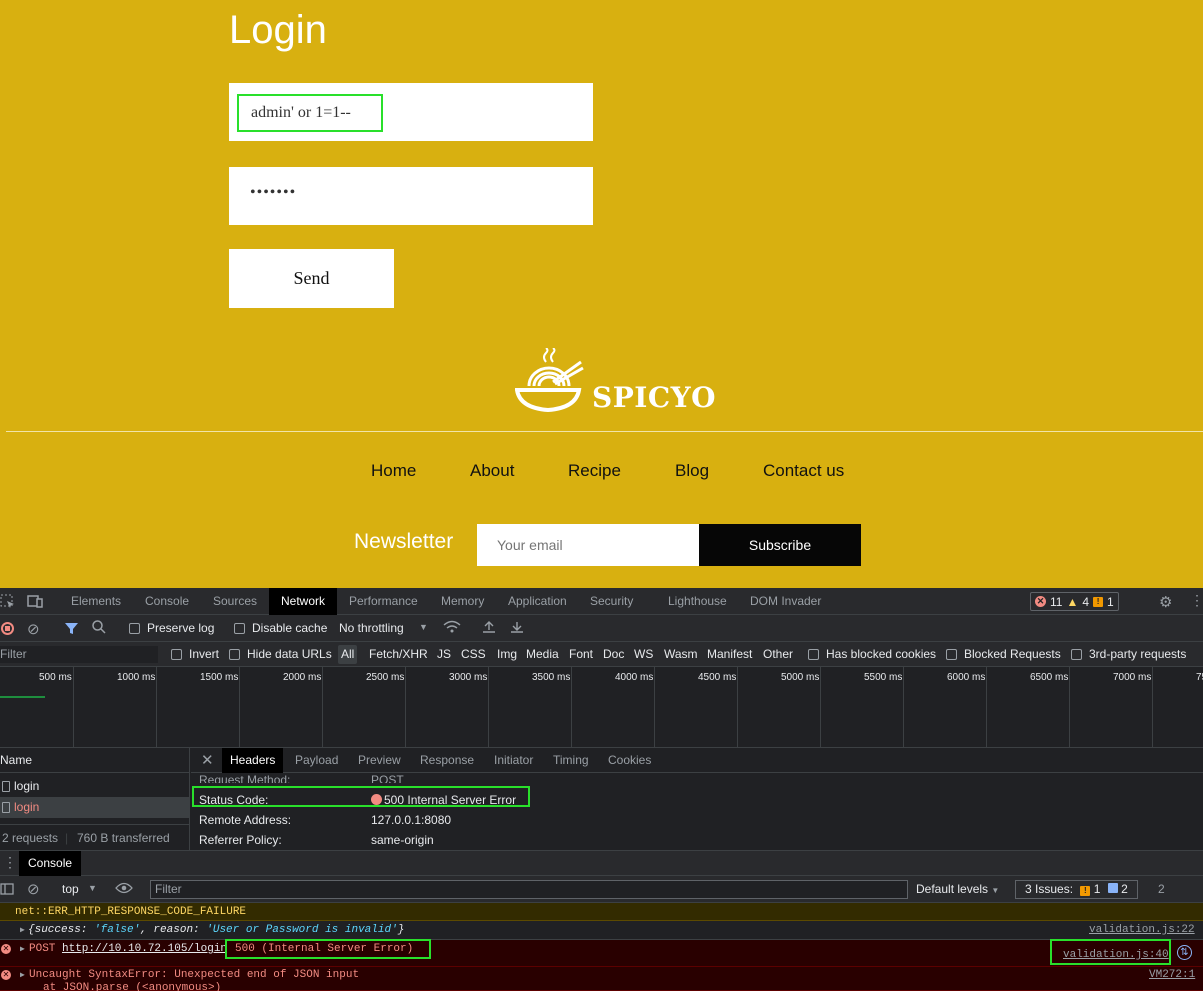  I want to click on tab-lighthouse: Lighthouse, so click(697, 601).